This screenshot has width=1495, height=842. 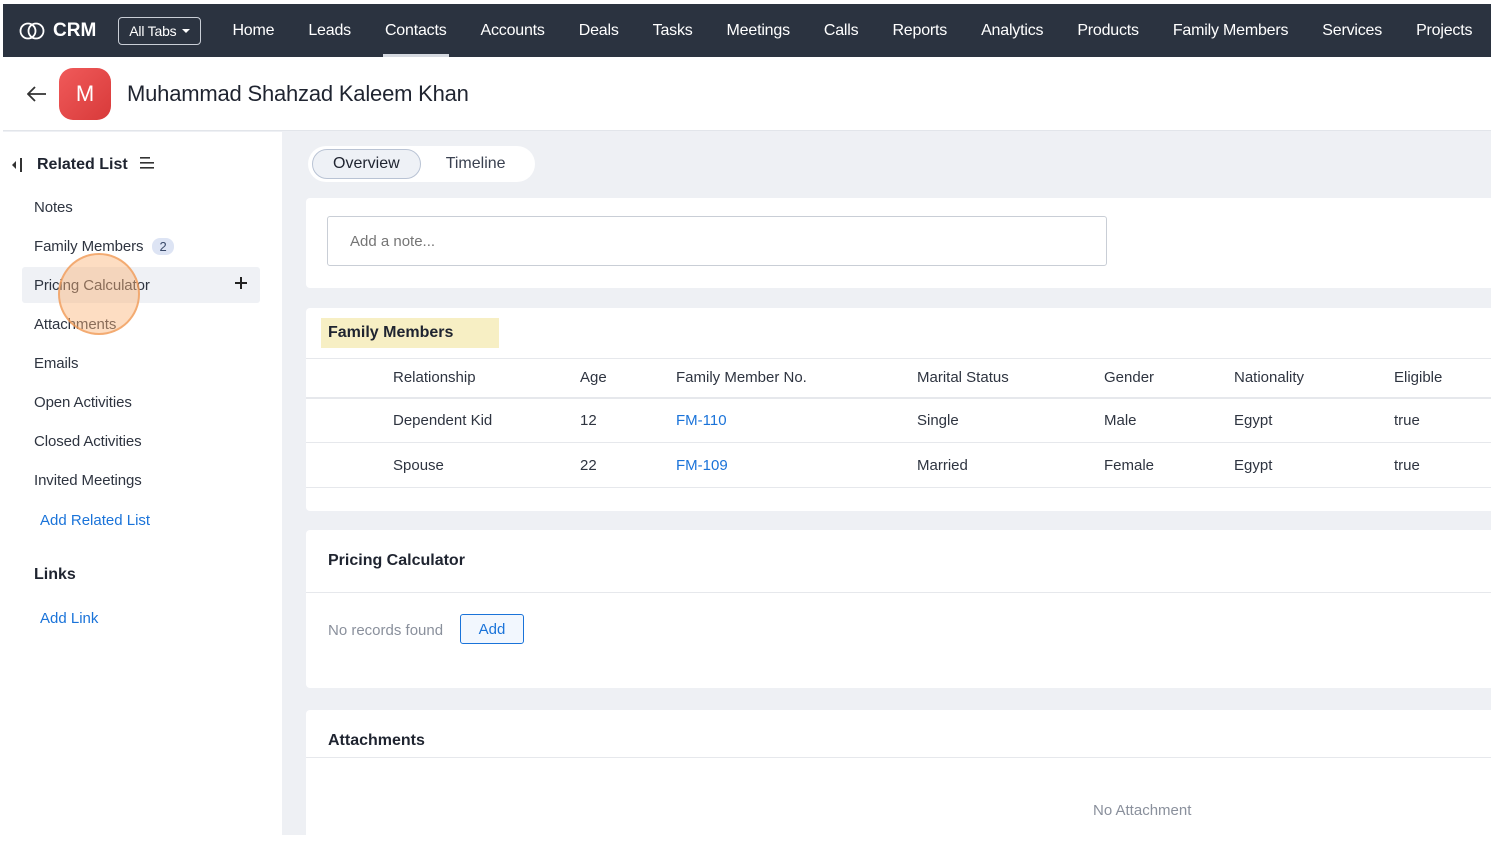 What do you see at coordinates (95, 520) in the screenshot?
I see `add-related-list-link: Add Related List` at bounding box center [95, 520].